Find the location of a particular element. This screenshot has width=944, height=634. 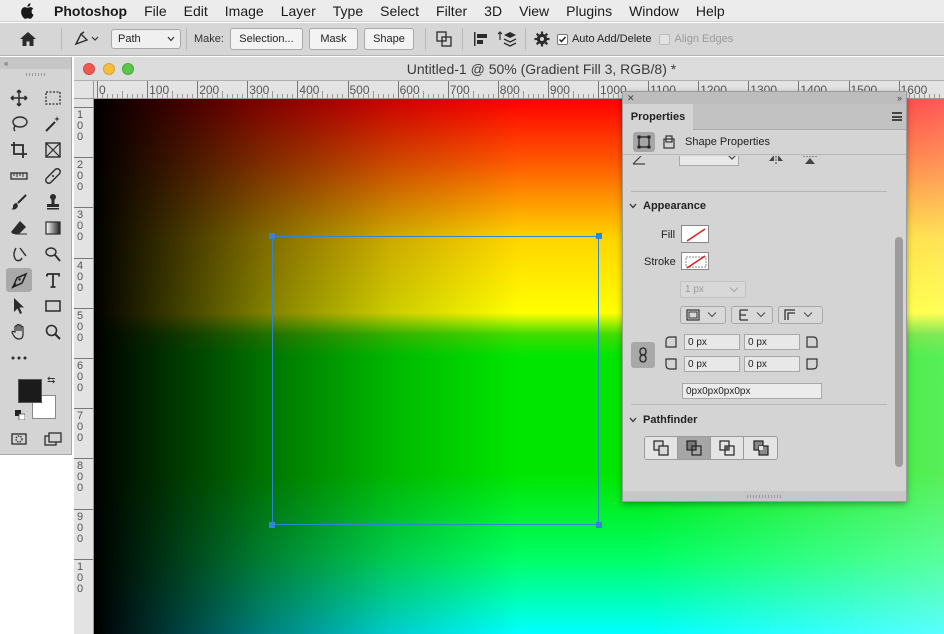

close-panel-icon: ✕ is located at coordinates (631, 98).